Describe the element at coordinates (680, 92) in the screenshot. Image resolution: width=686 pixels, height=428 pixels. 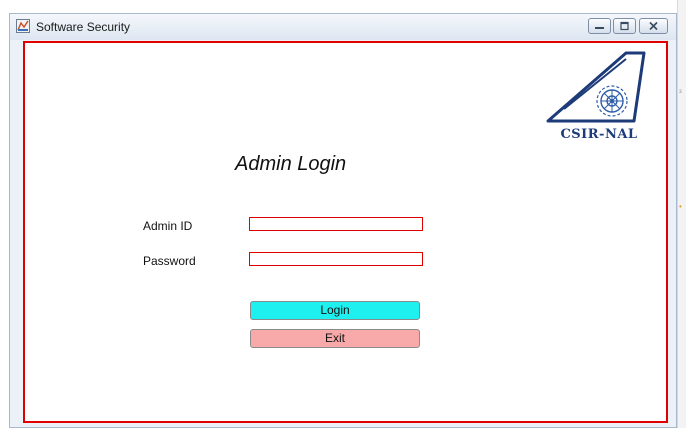
I see `background-mark: ³` at that location.